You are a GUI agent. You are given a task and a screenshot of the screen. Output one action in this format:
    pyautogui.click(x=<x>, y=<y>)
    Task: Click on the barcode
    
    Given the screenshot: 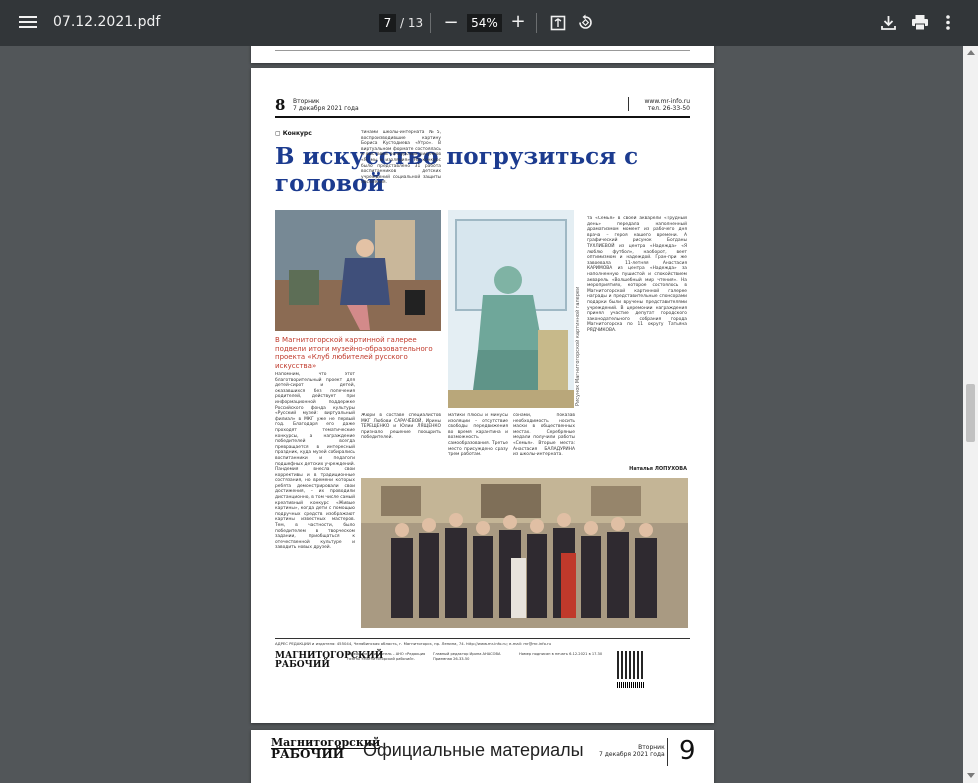 What is the action you would take?
    pyautogui.click(x=631, y=685)
    